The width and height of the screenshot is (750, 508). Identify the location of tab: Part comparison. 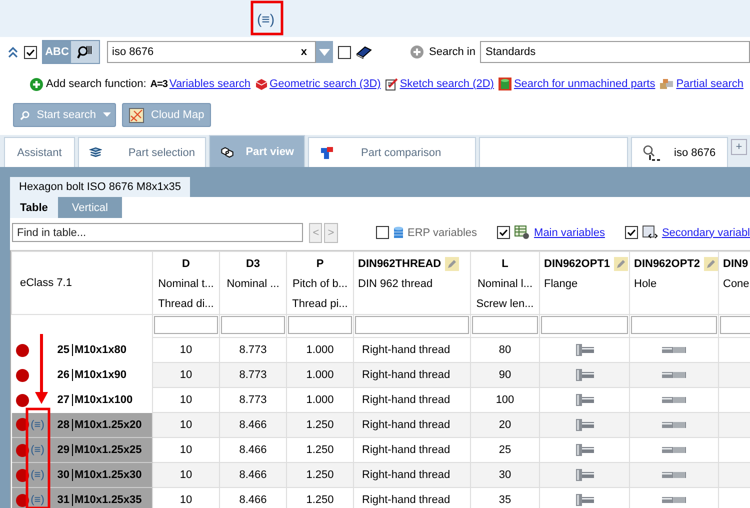
(392, 152).